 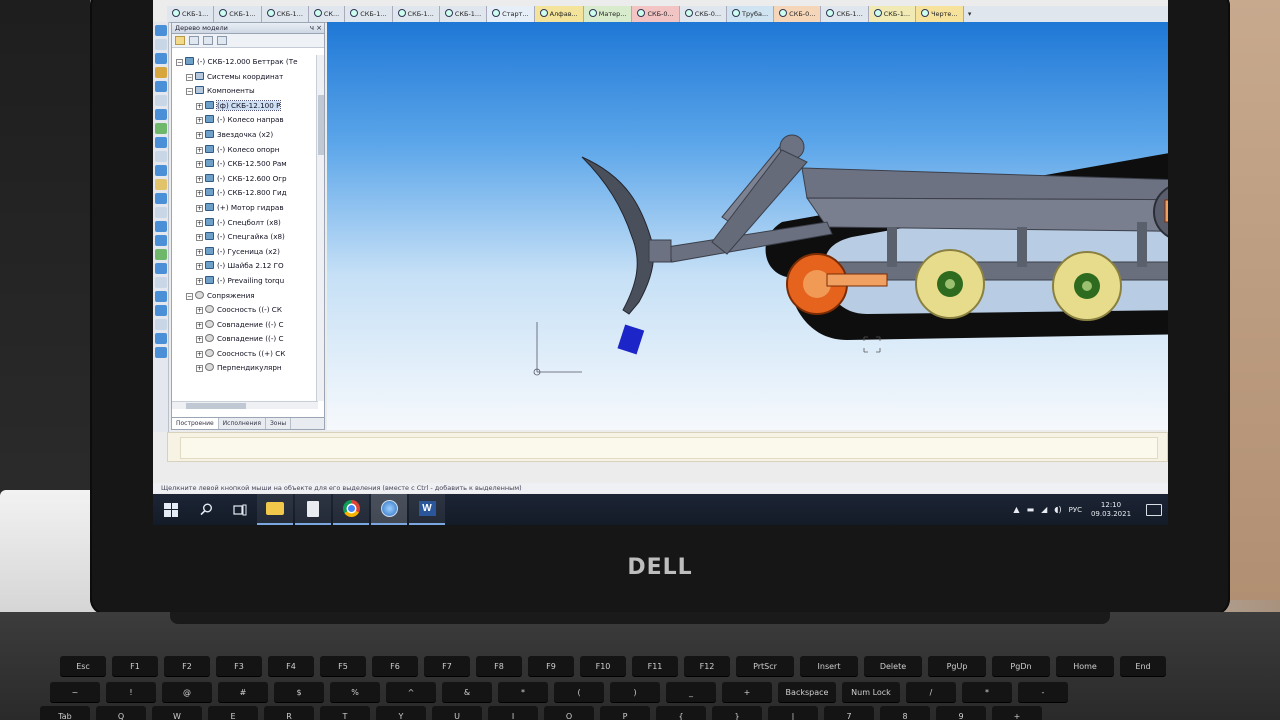 I want to click on tree-horizontal-scrollbar, so click(x=245, y=405).